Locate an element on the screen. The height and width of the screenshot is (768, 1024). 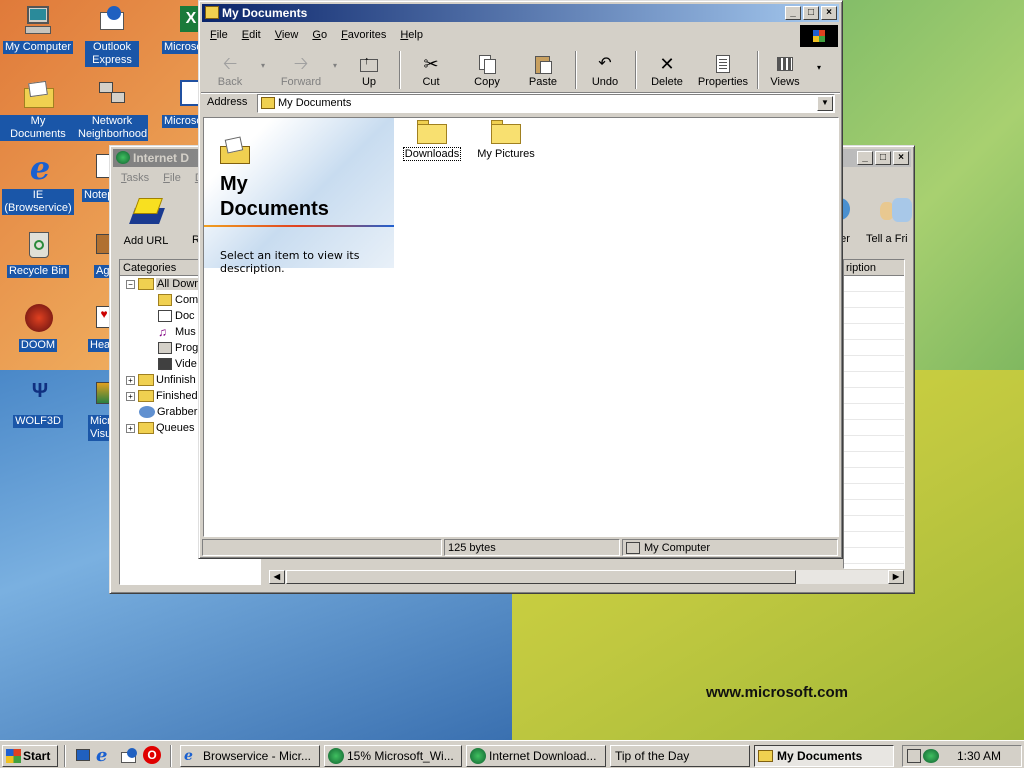
desktop-icon-frontpage: Microsoft FrontPage is located at coordinates (173, 103).